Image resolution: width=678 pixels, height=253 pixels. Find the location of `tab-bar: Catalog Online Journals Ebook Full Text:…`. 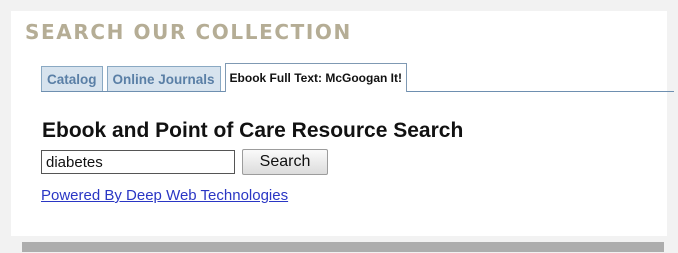

tab-bar: Catalog Online Journals Ebook Full Text:… is located at coordinates (226, 77).